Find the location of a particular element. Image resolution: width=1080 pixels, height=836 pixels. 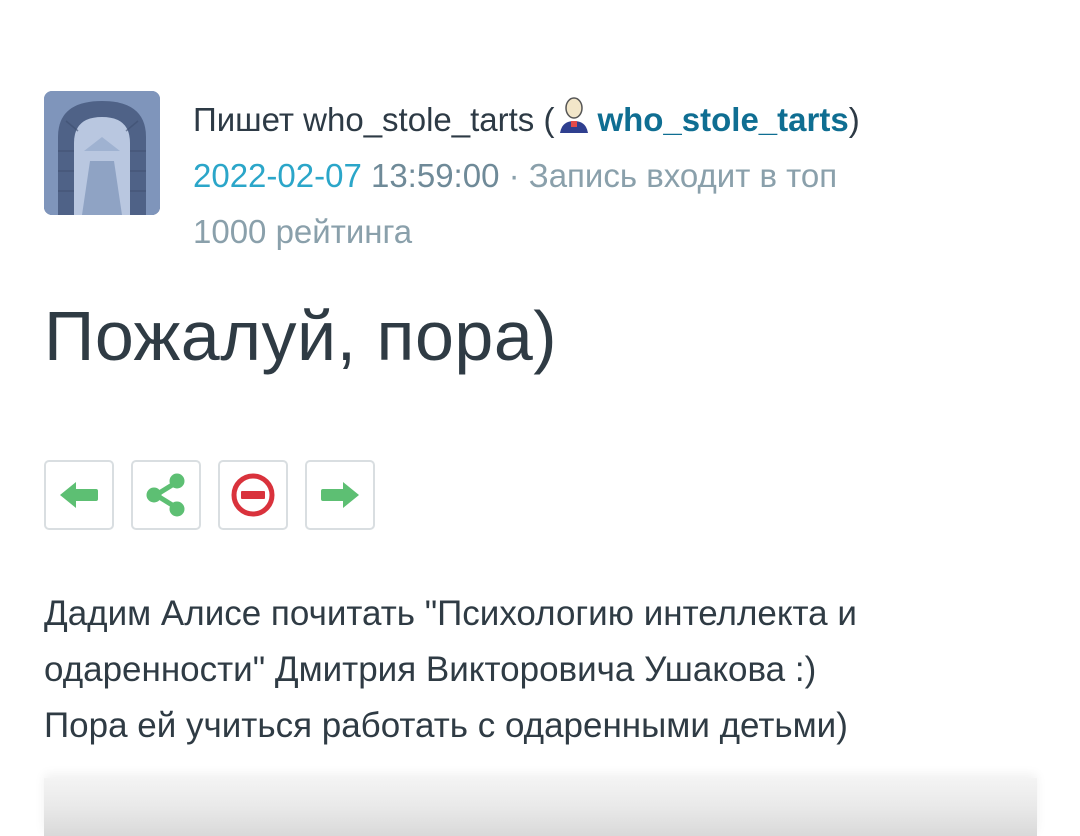

author-avatar is located at coordinates (102, 153).